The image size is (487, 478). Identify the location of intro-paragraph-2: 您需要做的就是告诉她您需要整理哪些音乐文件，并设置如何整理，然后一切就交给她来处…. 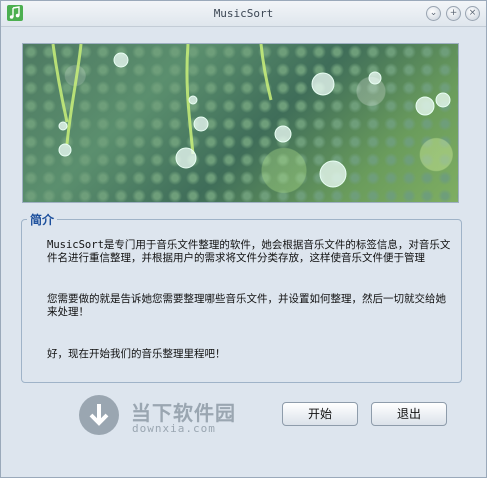
(246, 305).